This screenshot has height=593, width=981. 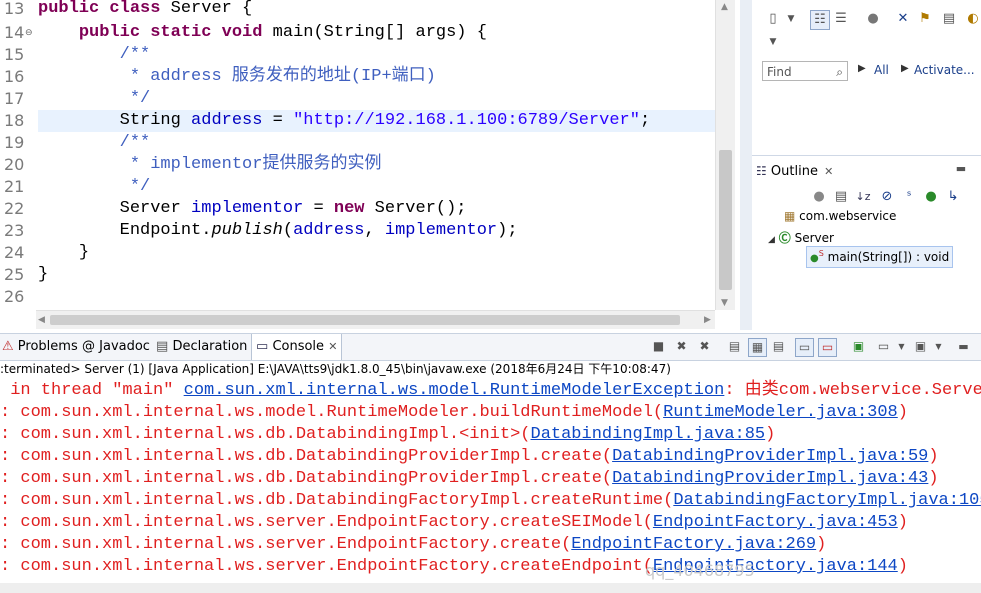 What do you see at coordinates (778, 346) in the screenshot?
I see `word-wrap-icon: ▤` at bounding box center [778, 346].